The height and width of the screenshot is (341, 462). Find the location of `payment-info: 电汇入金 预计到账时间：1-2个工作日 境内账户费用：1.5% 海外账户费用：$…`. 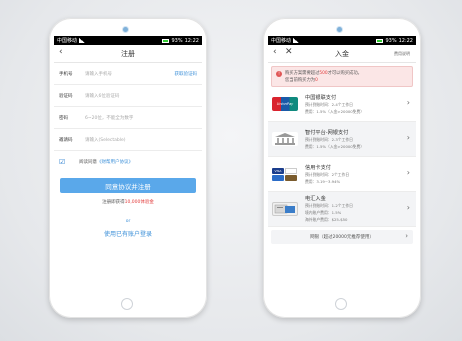

payment-info: 电汇入金 预计到账时间：1-2个工作日 境内账户费用：1.5% 海外账户费用：$… is located at coordinates (358, 209).